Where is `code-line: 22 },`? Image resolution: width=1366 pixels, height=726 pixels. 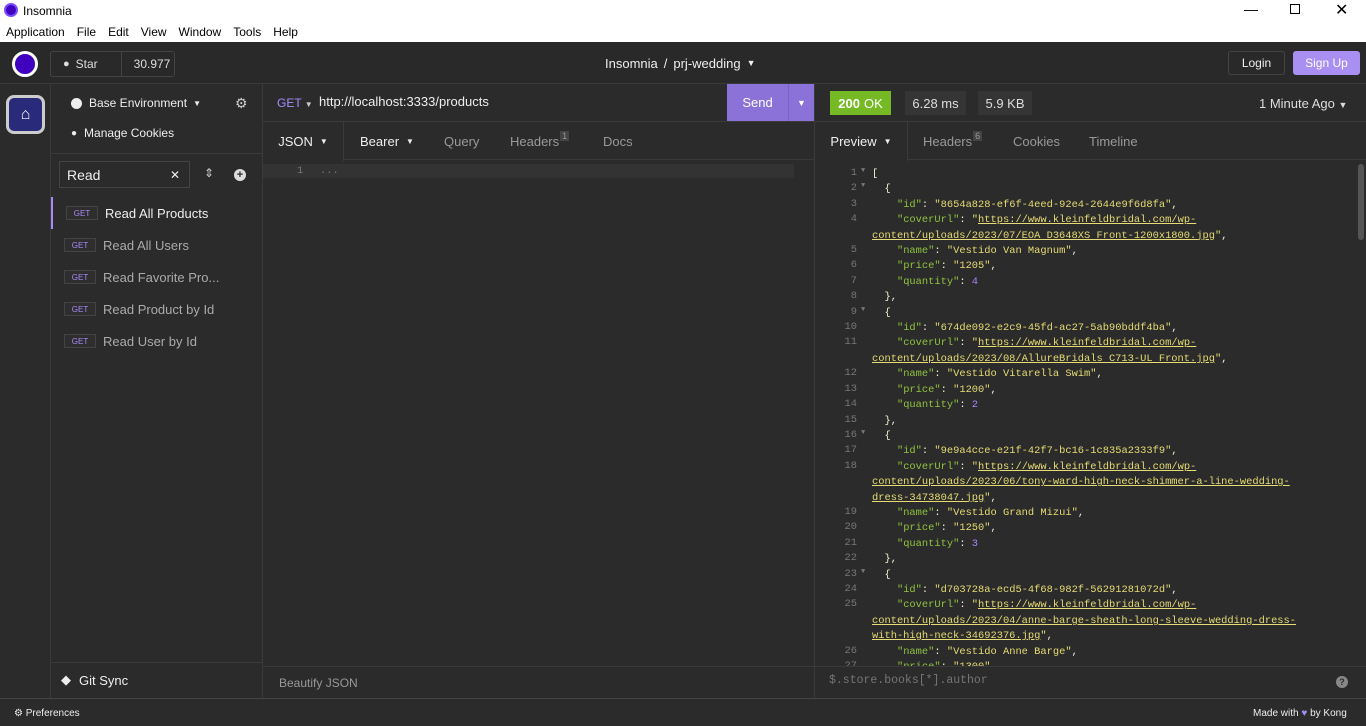 code-line: 22 }, is located at coordinates (1085, 559).